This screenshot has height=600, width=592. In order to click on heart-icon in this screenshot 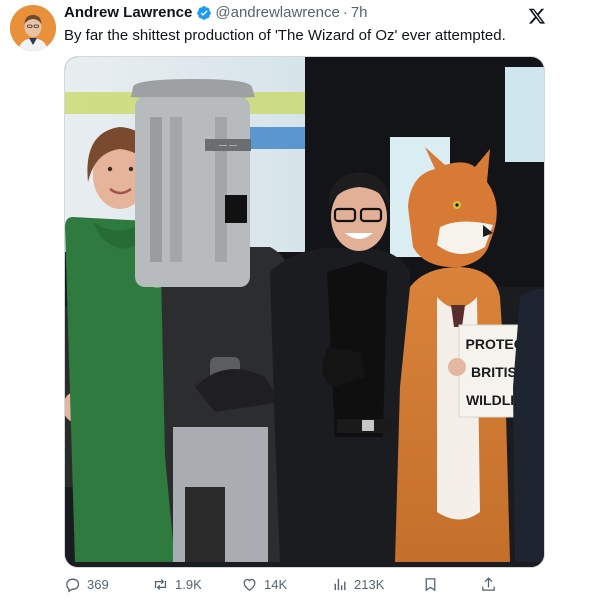, I will do `click(249, 584)`.